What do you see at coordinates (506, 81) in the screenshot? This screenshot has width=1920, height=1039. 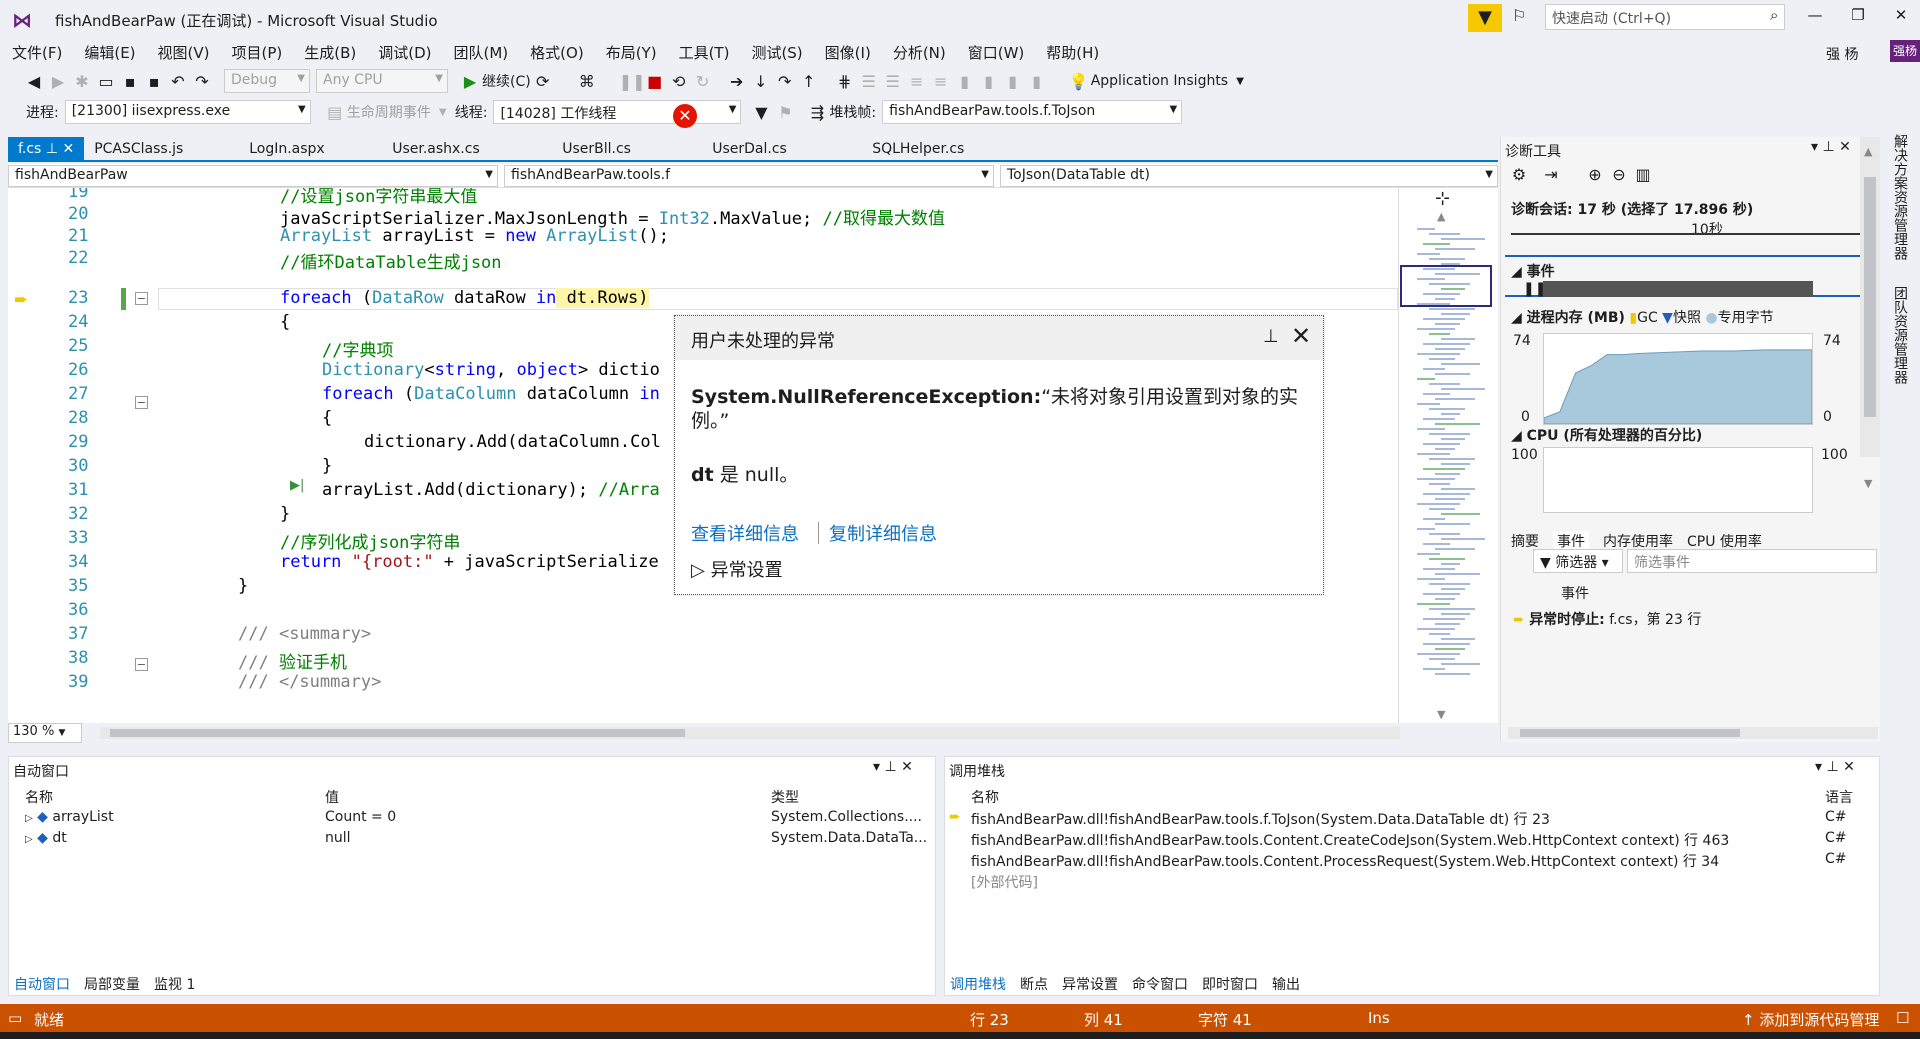 I see `continue-button: 继续(C)` at bounding box center [506, 81].